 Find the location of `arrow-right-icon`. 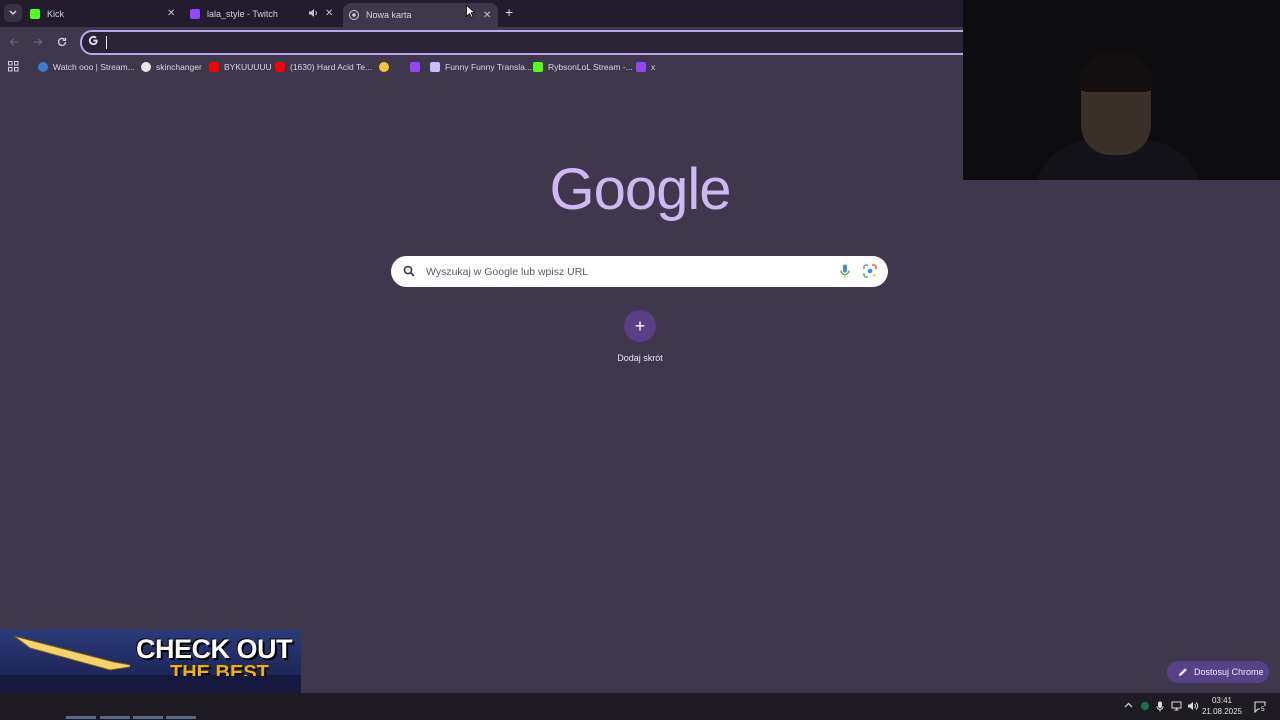

arrow-right-icon is located at coordinates (38, 42).